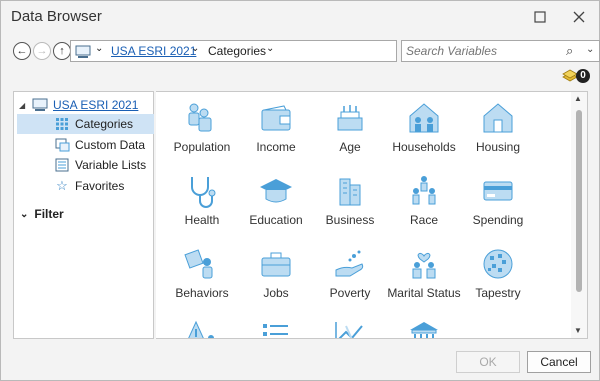 The width and height of the screenshot is (600, 381). What do you see at coordinates (498, 118) in the screenshot?
I see `house-icon` at bounding box center [498, 118].